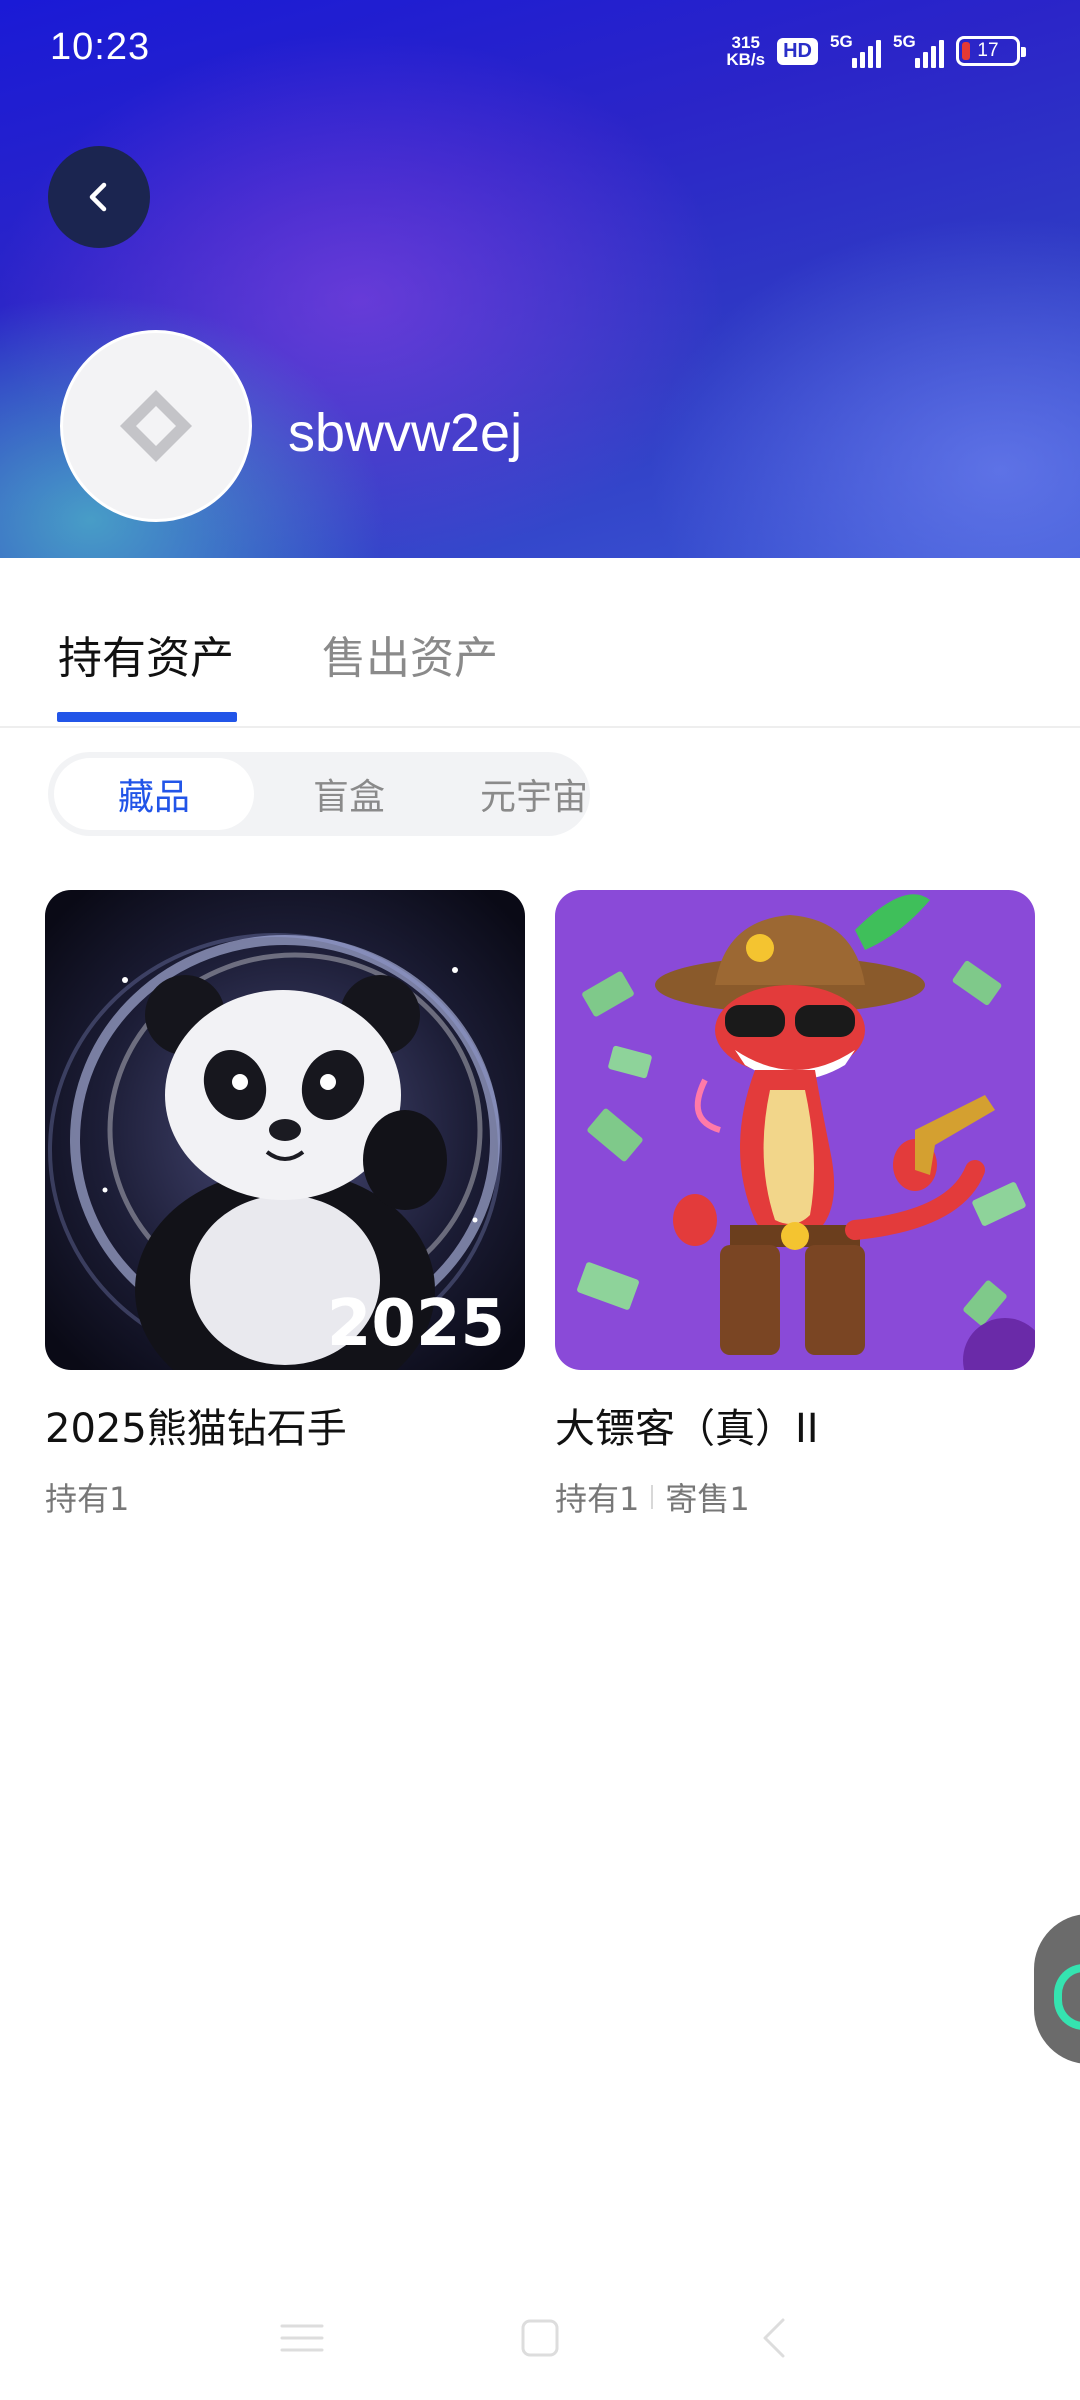  I want to click on segment-collectibles: 藏品, so click(154, 794).